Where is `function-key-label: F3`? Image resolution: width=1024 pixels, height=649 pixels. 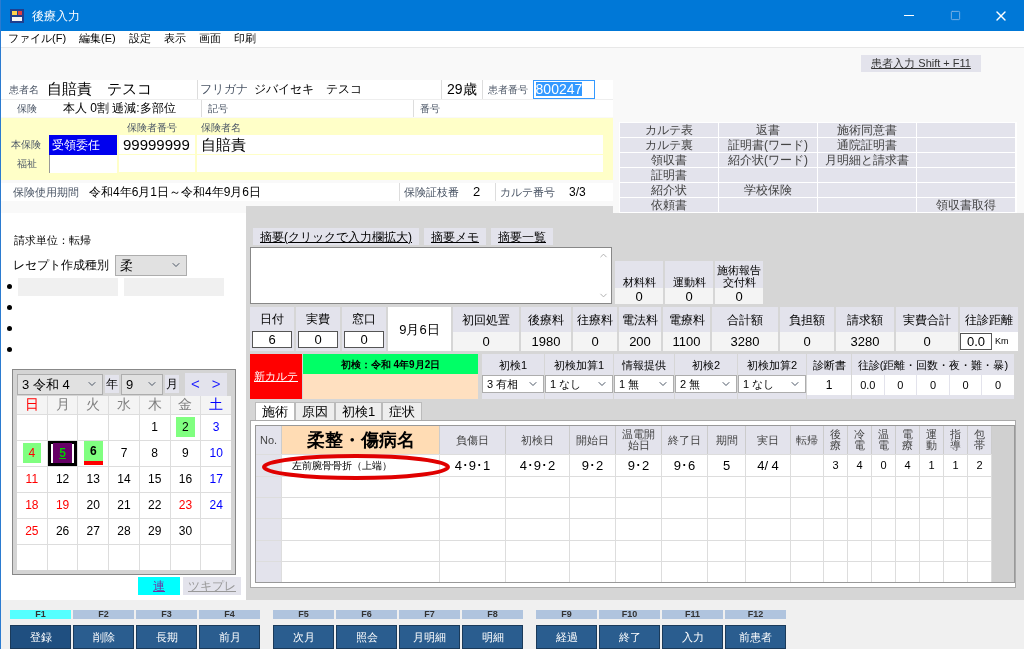 function-key-label: F3 is located at coordinates (166, 614).